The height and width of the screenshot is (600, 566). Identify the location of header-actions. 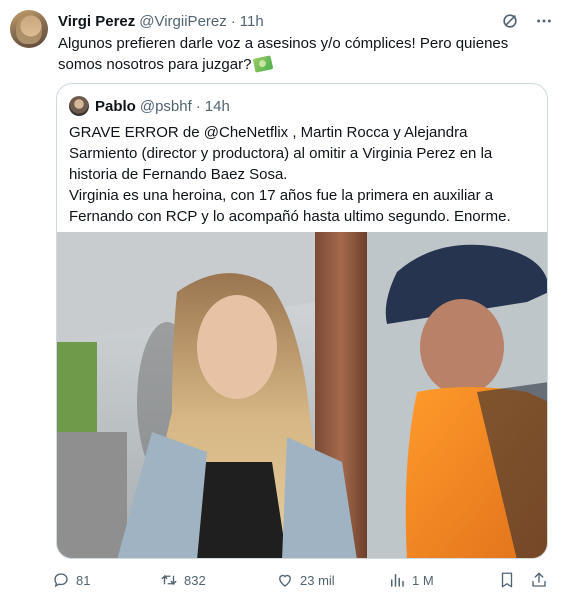
(527, 21).